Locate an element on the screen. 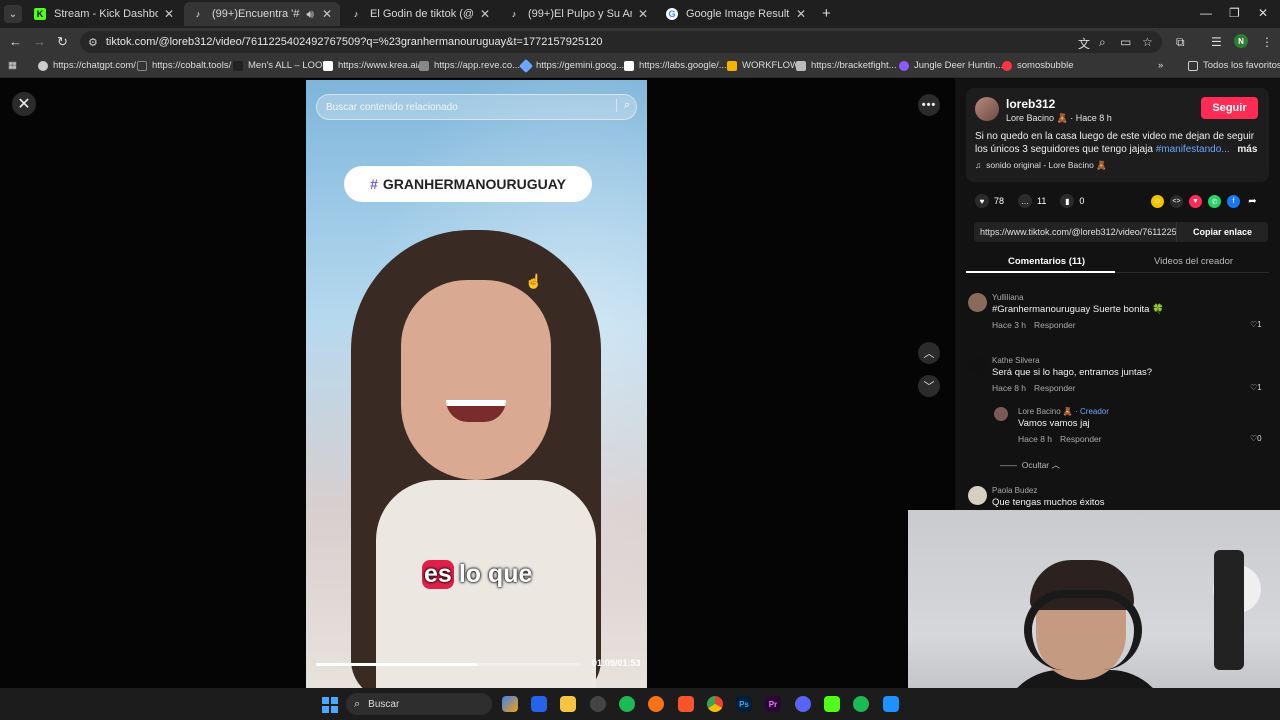 This screenshot has height=720, width=1280. more-text-button: más is located at coordinates (1247, 149).